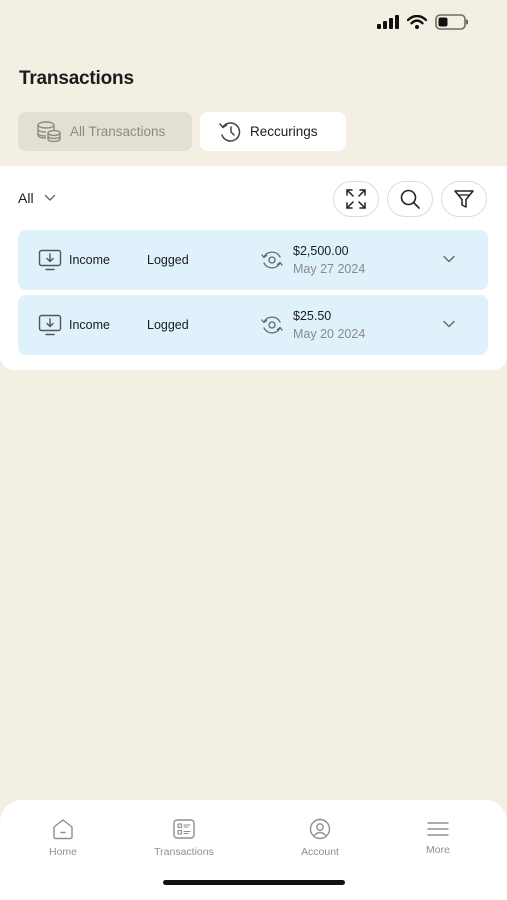 The image size is (507, 900). What do you see at coordinates (253, 197) in the screenshot?
I see `filter-row: All` at bounding box center [253, 197].